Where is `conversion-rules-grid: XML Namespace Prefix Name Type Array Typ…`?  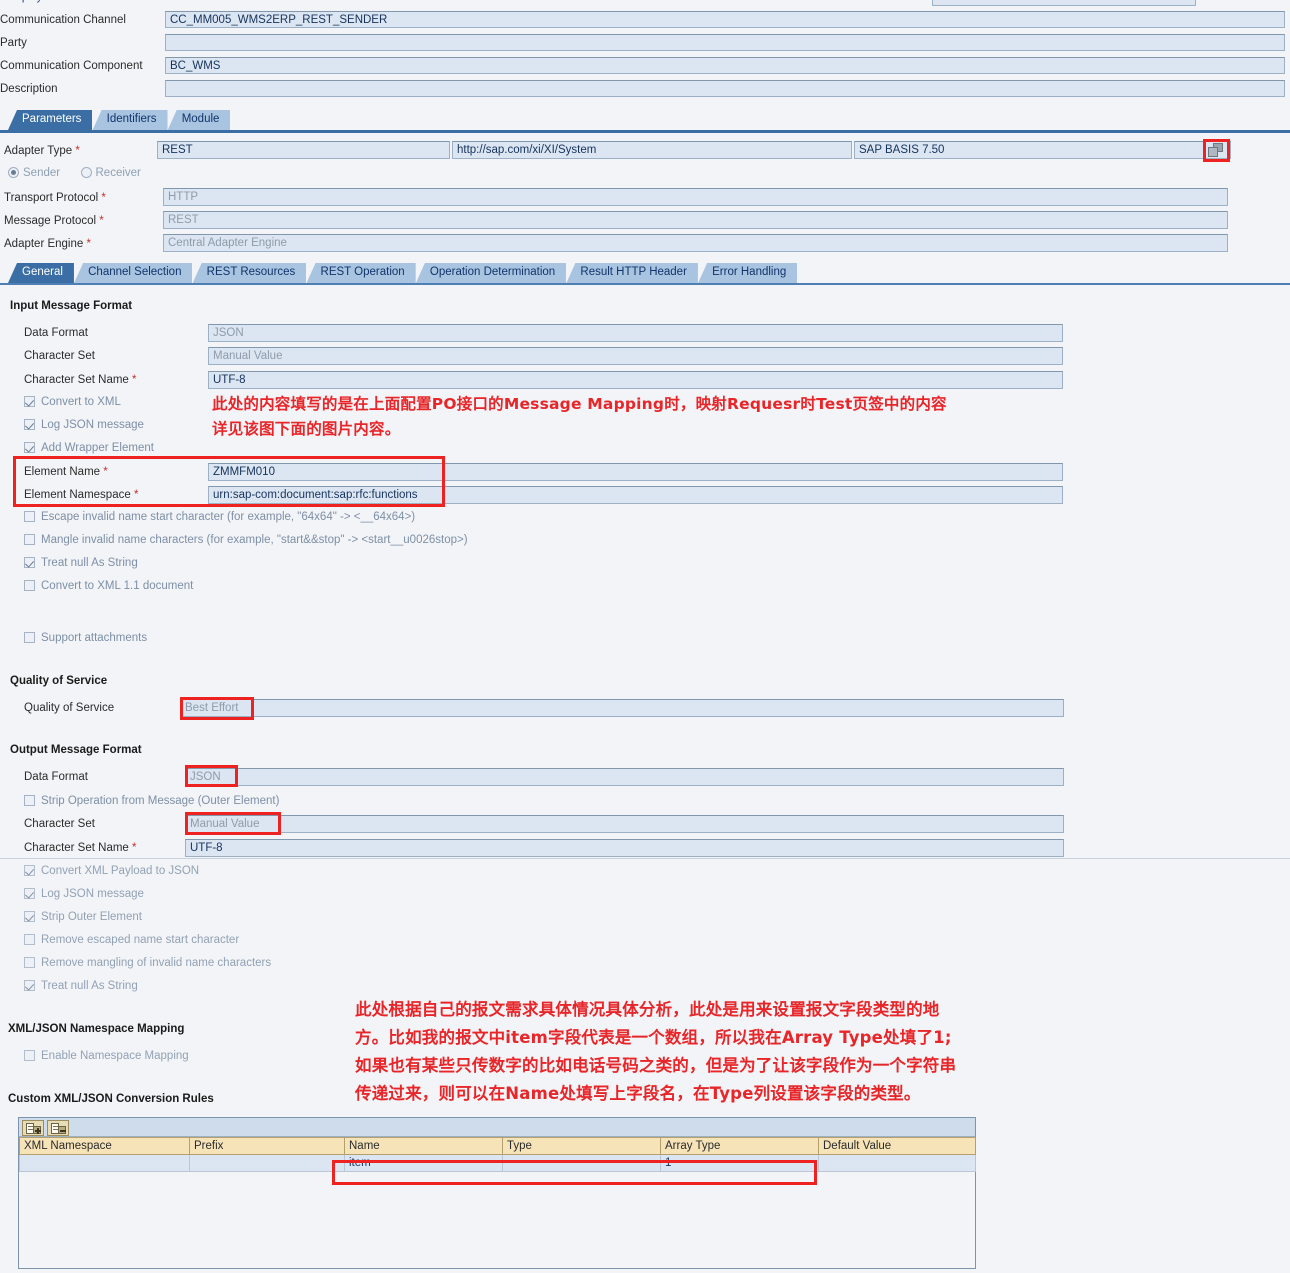
conversion-rules-grid: XML Namespace Prefix Name Type Array Typ… is located at coordinates (497, 1154).